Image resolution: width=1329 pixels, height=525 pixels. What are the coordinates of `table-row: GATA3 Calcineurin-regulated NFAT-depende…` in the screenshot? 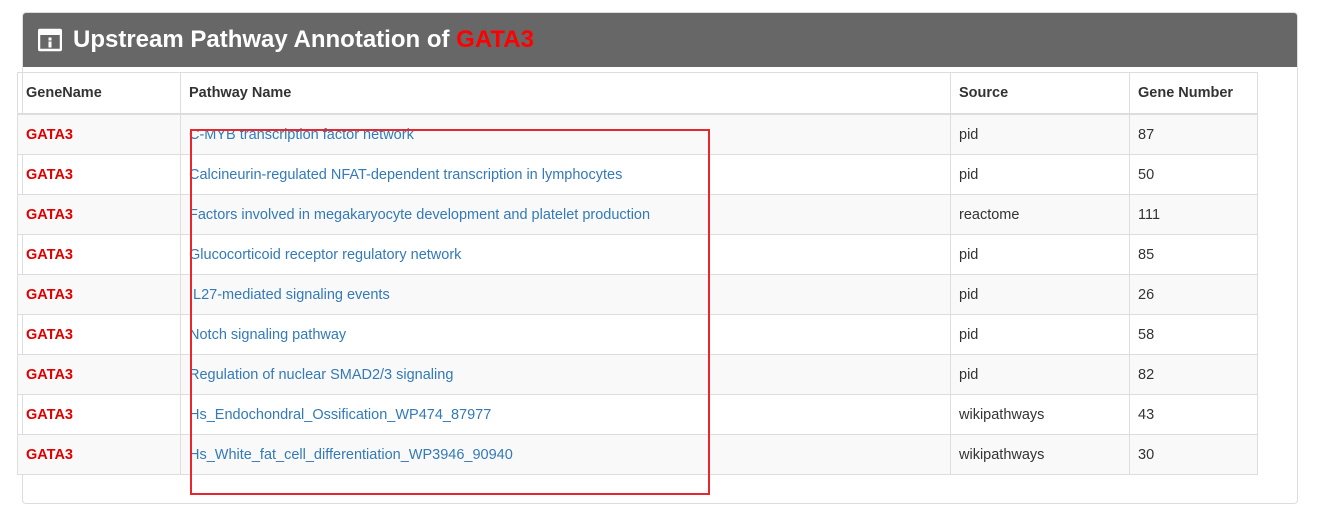 It's located at (637, 174).